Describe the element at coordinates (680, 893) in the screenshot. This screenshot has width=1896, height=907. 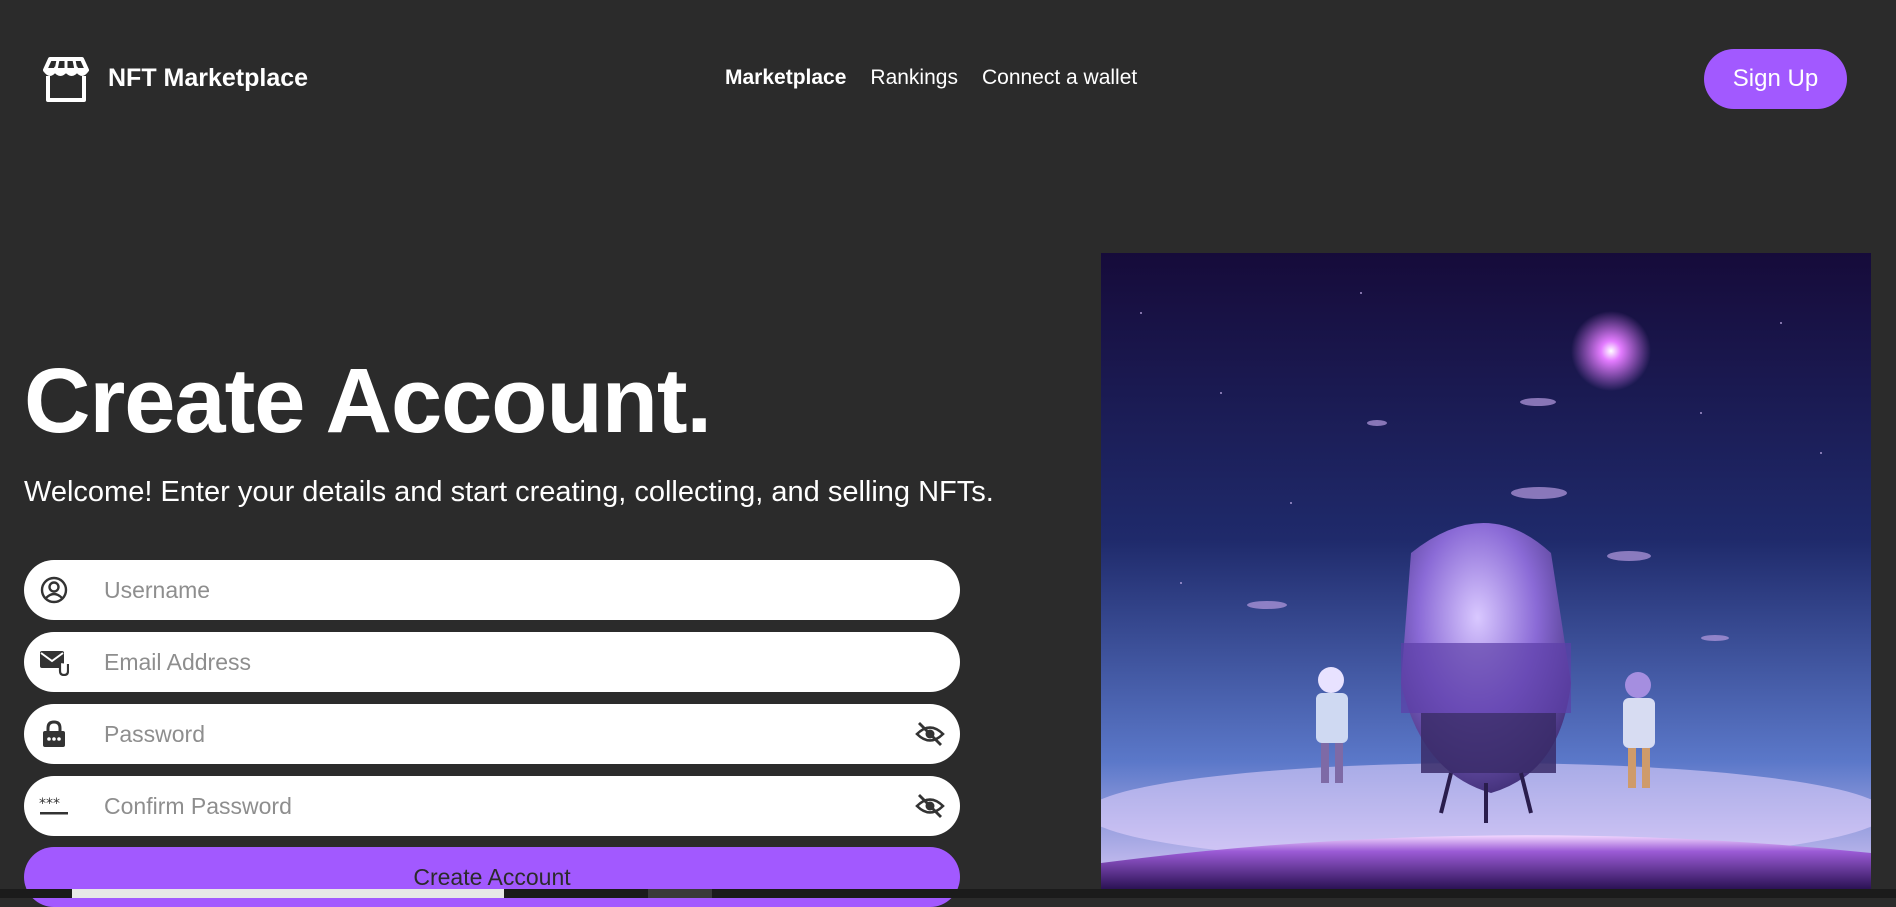
I see `scrollbar-segment` at that location.